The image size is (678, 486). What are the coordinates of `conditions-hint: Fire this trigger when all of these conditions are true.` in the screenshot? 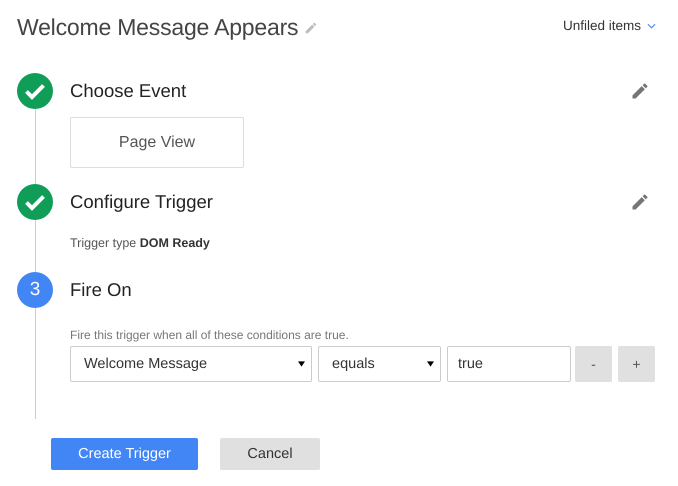 It's located at (210, 335).